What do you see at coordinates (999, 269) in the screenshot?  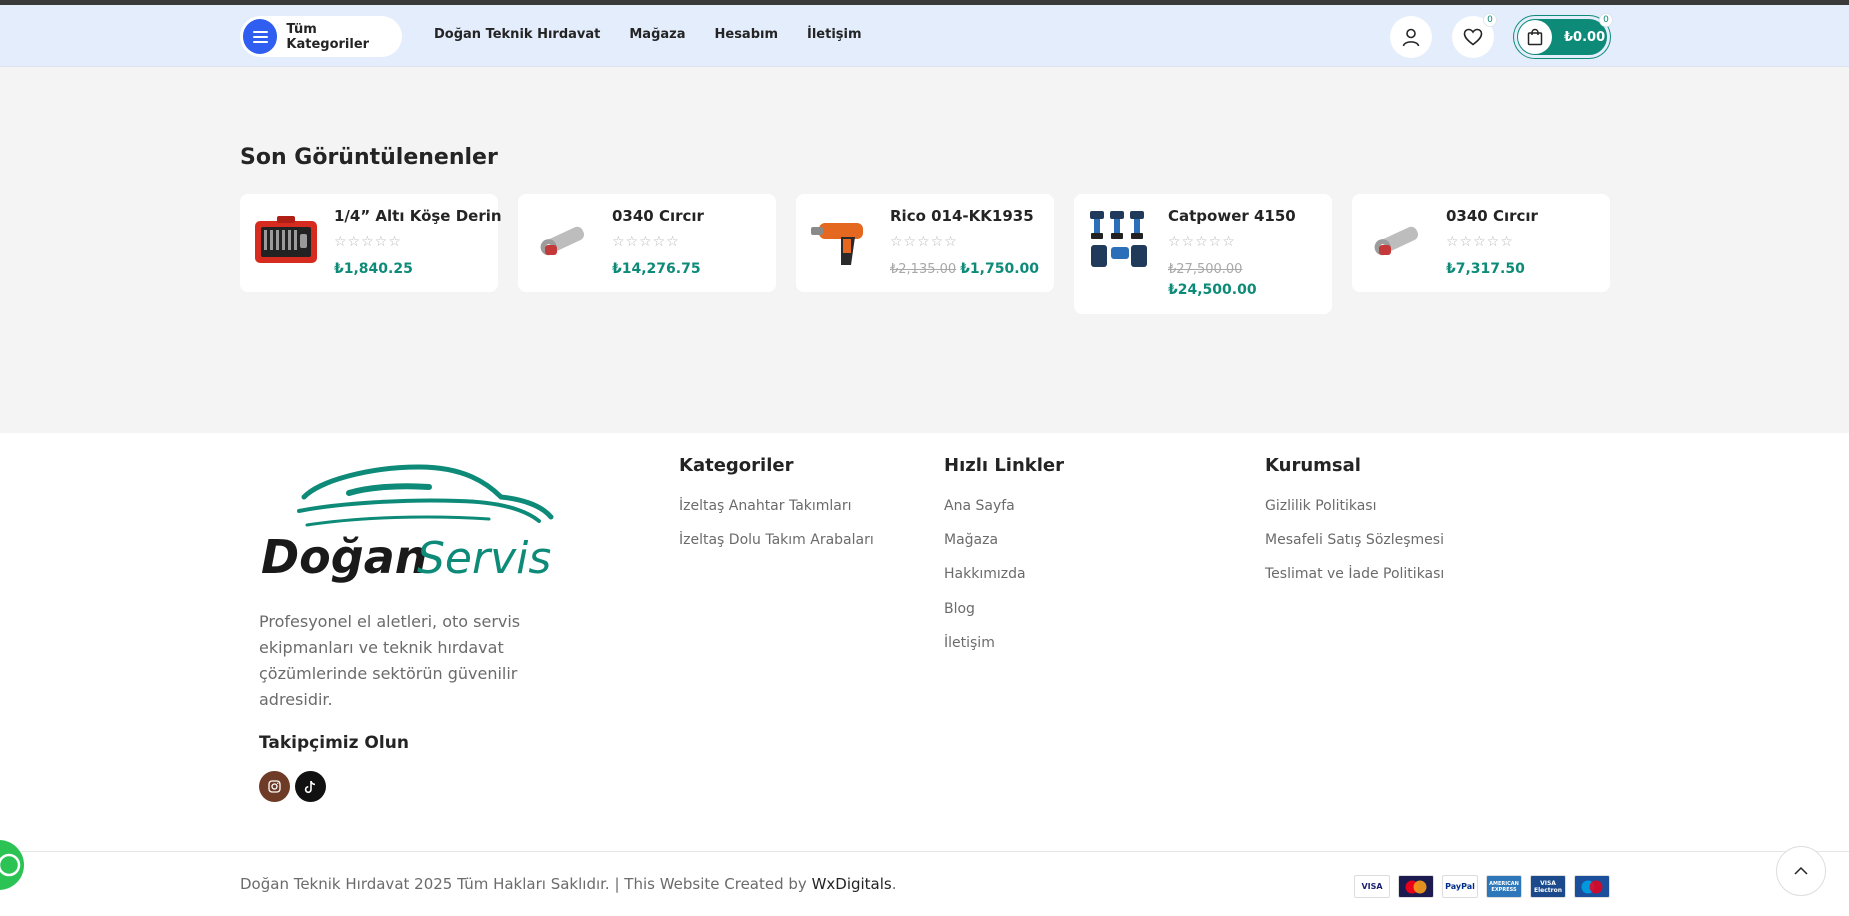 I see `product-price: ₺1,750.00` at bounding box center [999, 269].